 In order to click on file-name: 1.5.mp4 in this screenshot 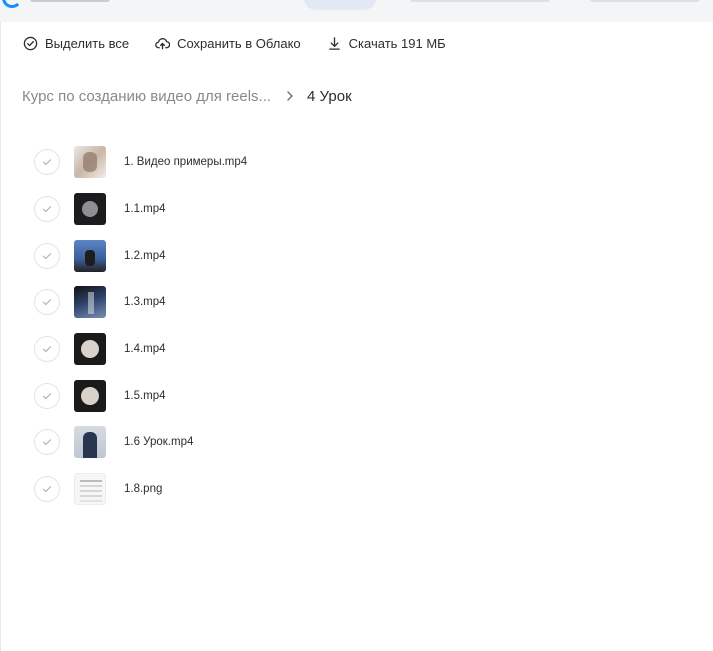, I will do `click(145, 395)`.